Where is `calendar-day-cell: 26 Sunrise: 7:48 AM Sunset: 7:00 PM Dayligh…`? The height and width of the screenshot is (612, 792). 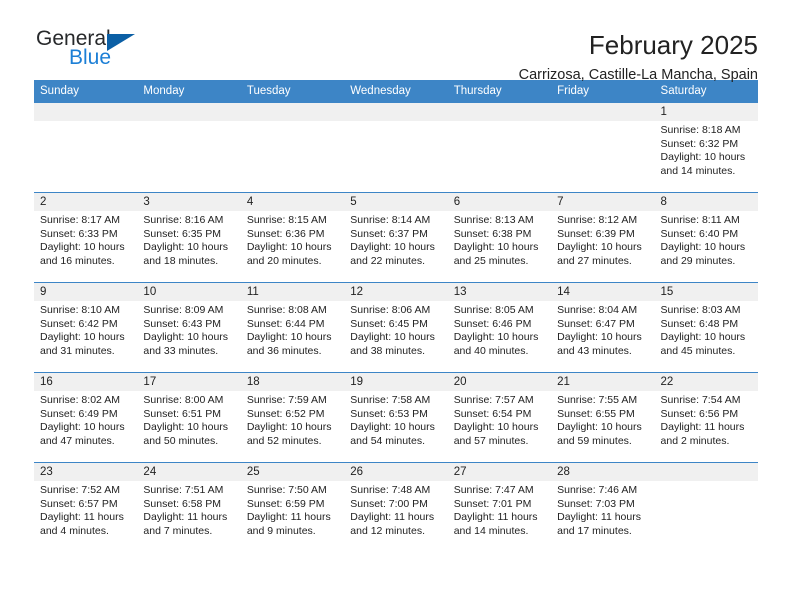 calendar-day-cell: 26 Sunrise: 7:48 AM Sunset: 7:00 PM Dayligh… is located at coordinates (396, 507).